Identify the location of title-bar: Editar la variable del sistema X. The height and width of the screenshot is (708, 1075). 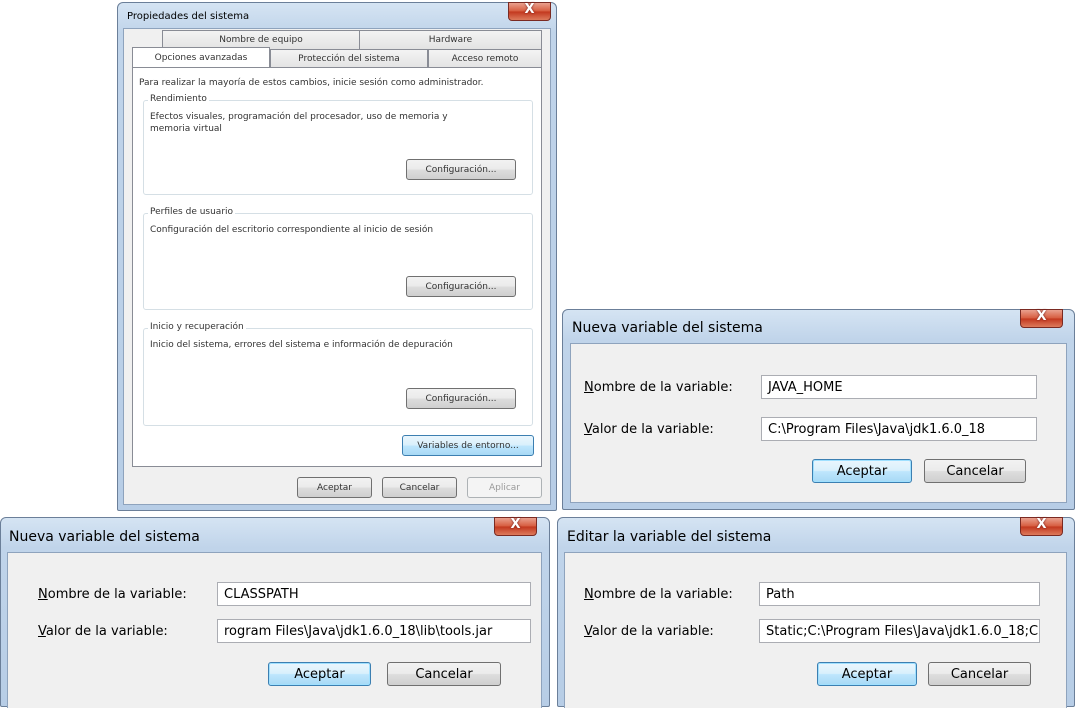
(816, 533).